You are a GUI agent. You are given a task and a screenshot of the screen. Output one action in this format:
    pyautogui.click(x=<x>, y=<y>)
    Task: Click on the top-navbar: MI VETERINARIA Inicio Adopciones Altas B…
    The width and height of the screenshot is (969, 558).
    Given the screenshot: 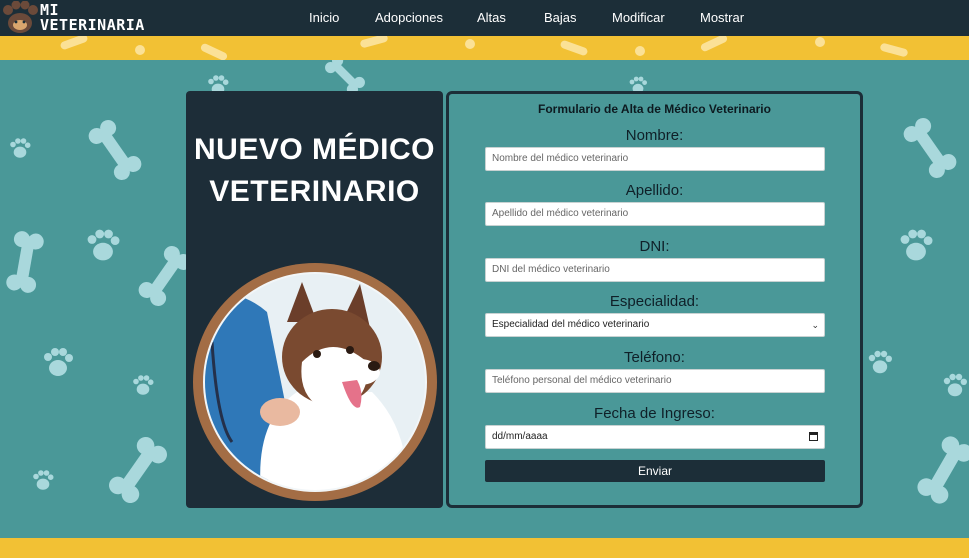 What is the action you would take?
    pyautogui.click(x=484, y=18)
    